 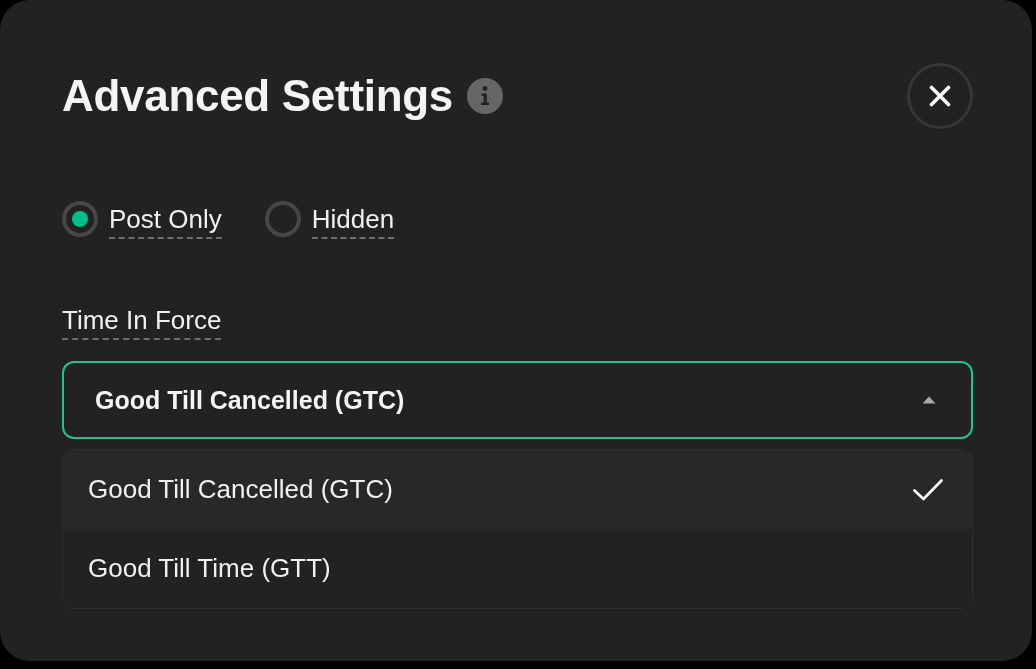 What do you see at coordinates (142, 322) in the screenshot?
I see `field-label: Time In Force` at bounding box center [142, 322].